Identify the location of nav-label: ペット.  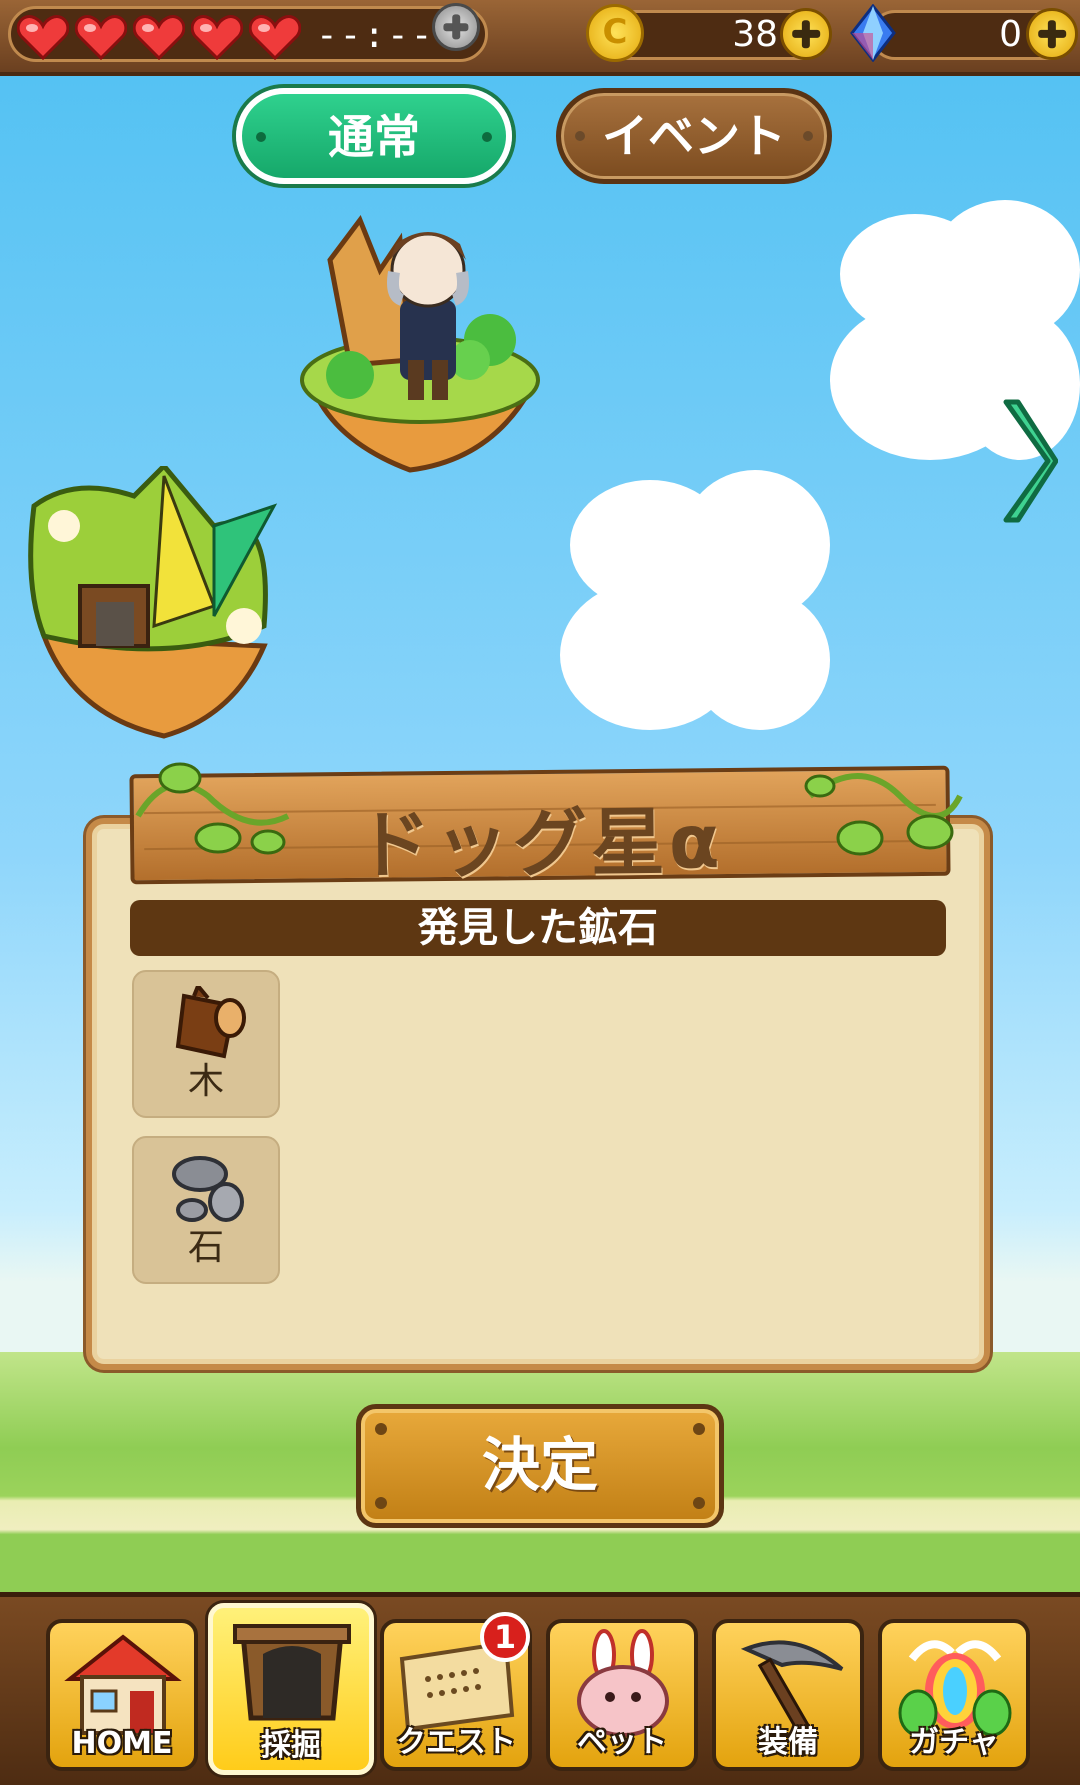
(622, 1742).